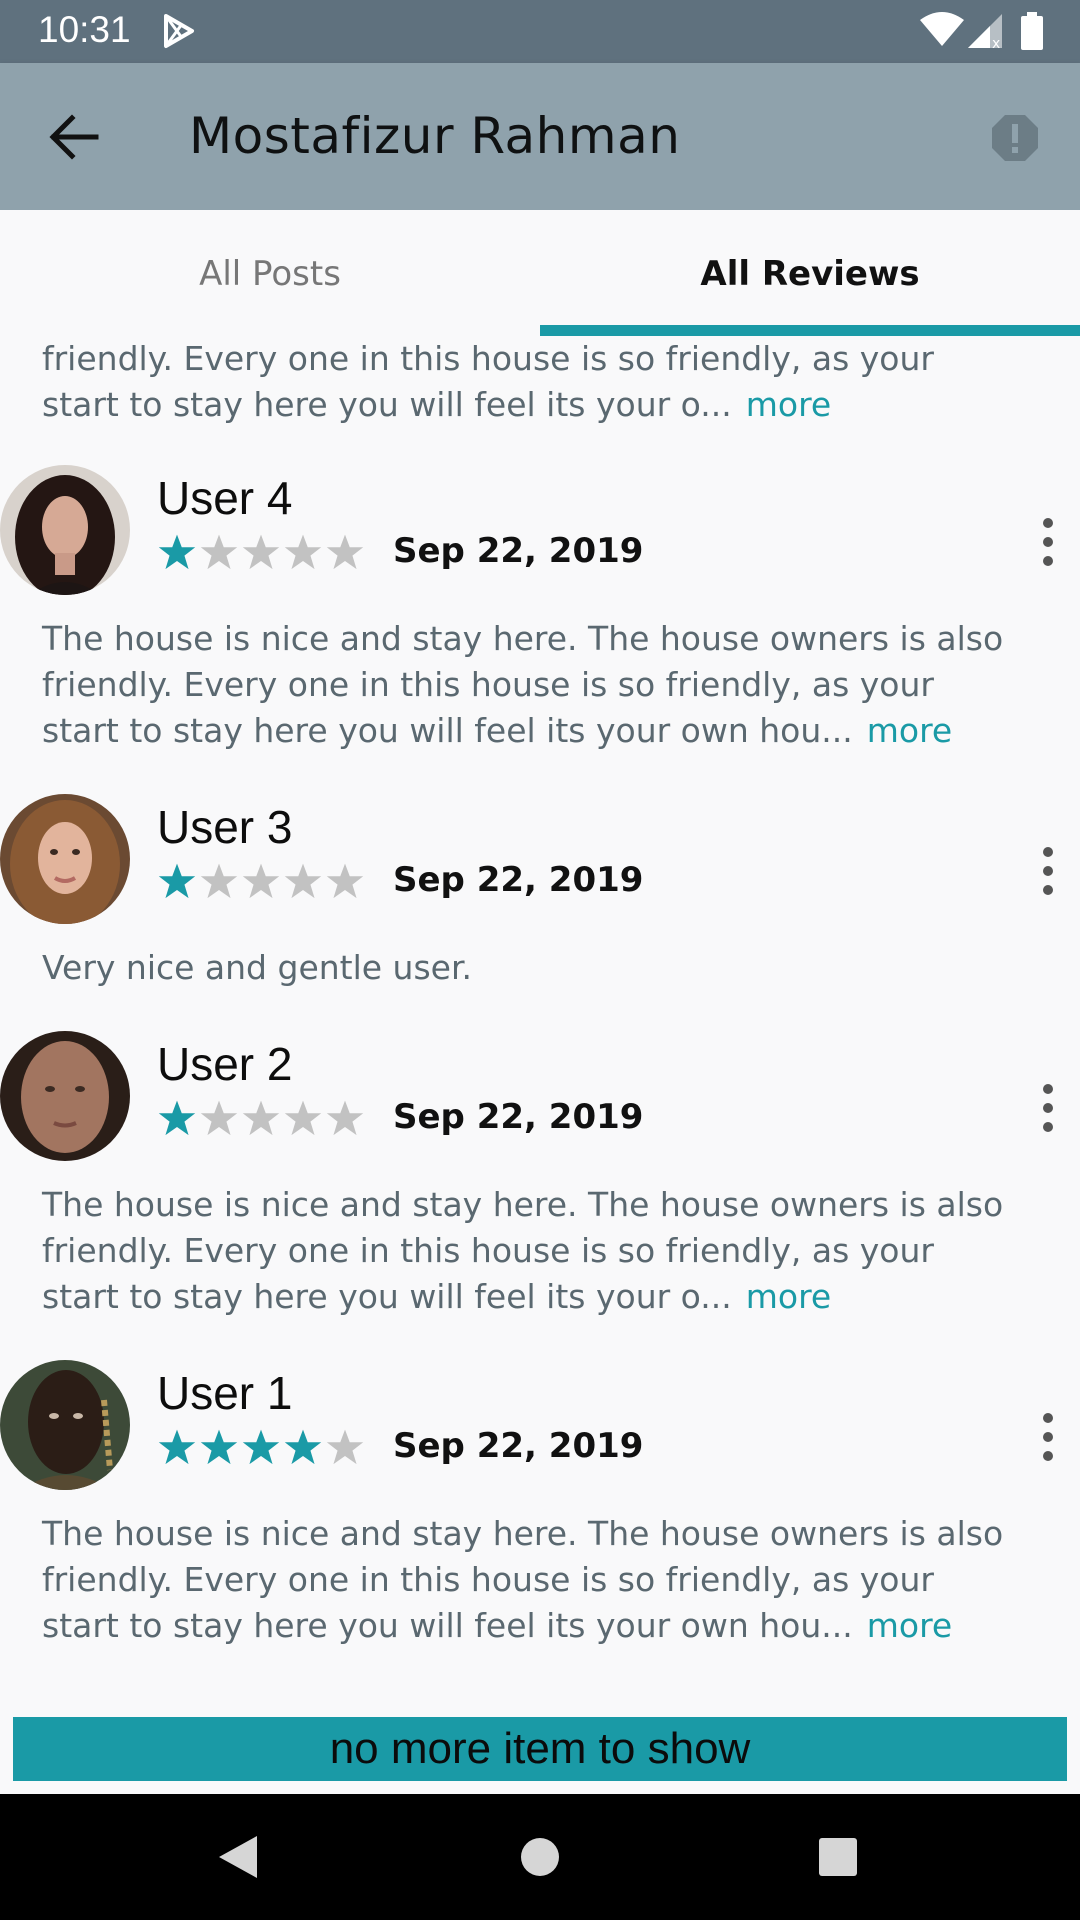 This screenshot has height=1920, width=1080. I want to click on status-bar: 10:31 x, so click(540, 31).